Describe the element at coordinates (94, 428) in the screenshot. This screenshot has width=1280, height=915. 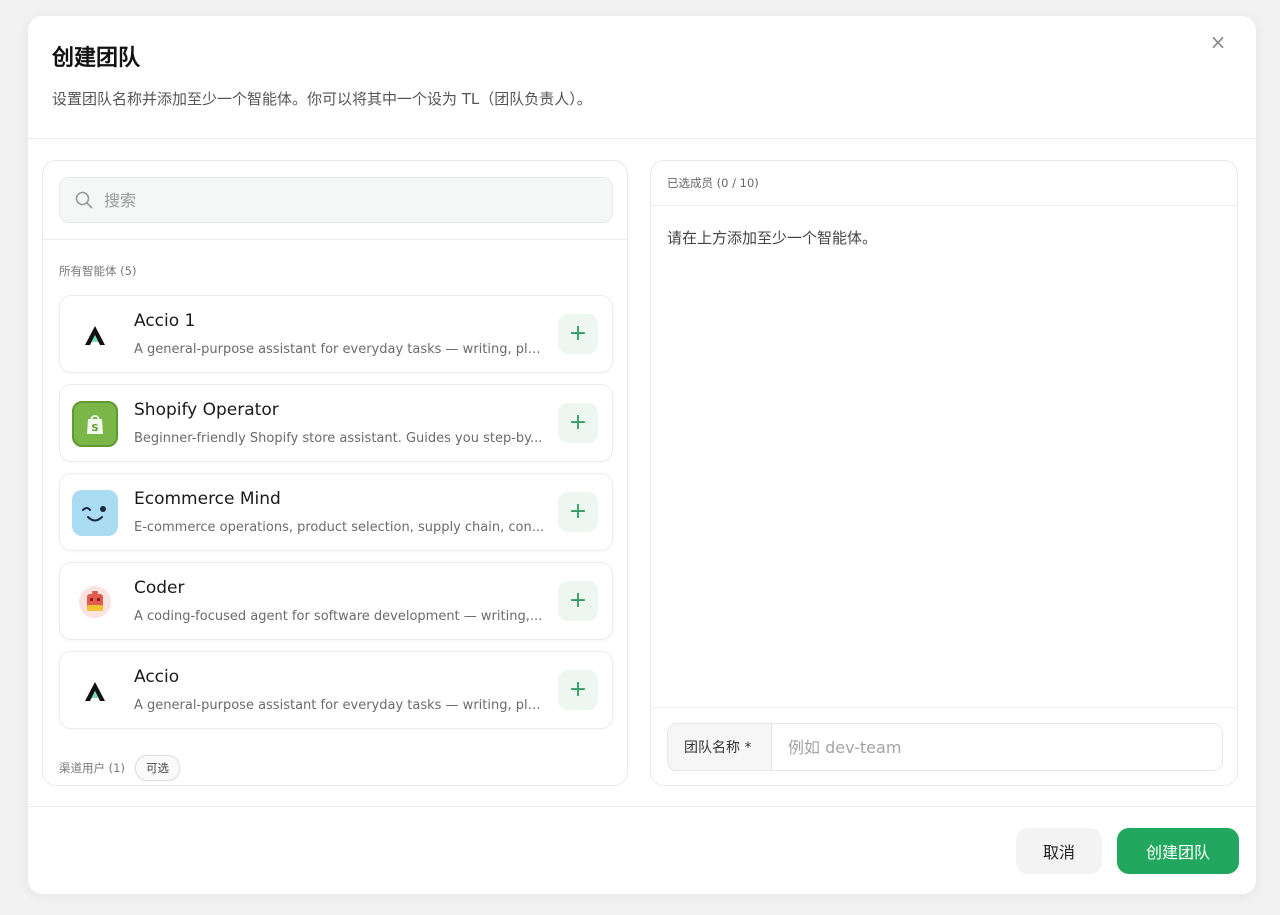
I see `svg-text: S` at that location.